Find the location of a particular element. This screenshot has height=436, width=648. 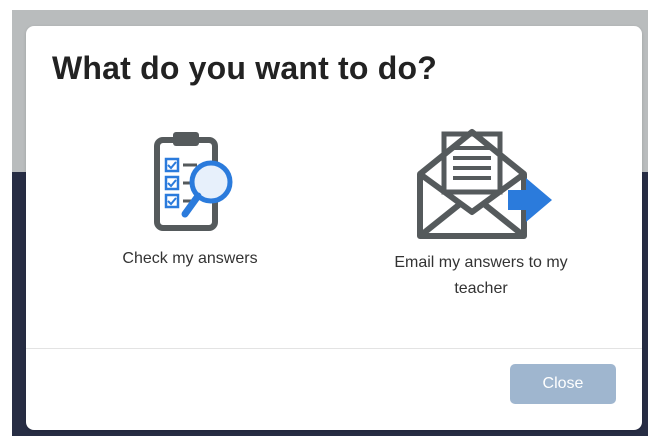

check-answers-option: Check my answers is located at coordinates (190, 216).